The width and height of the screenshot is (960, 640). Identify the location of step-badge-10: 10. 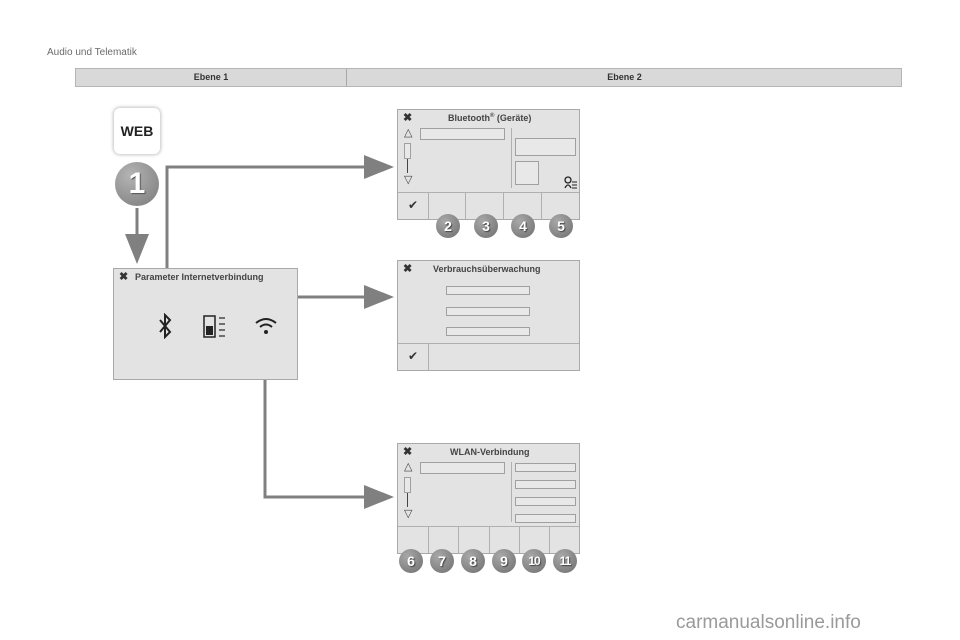
(534, 561).